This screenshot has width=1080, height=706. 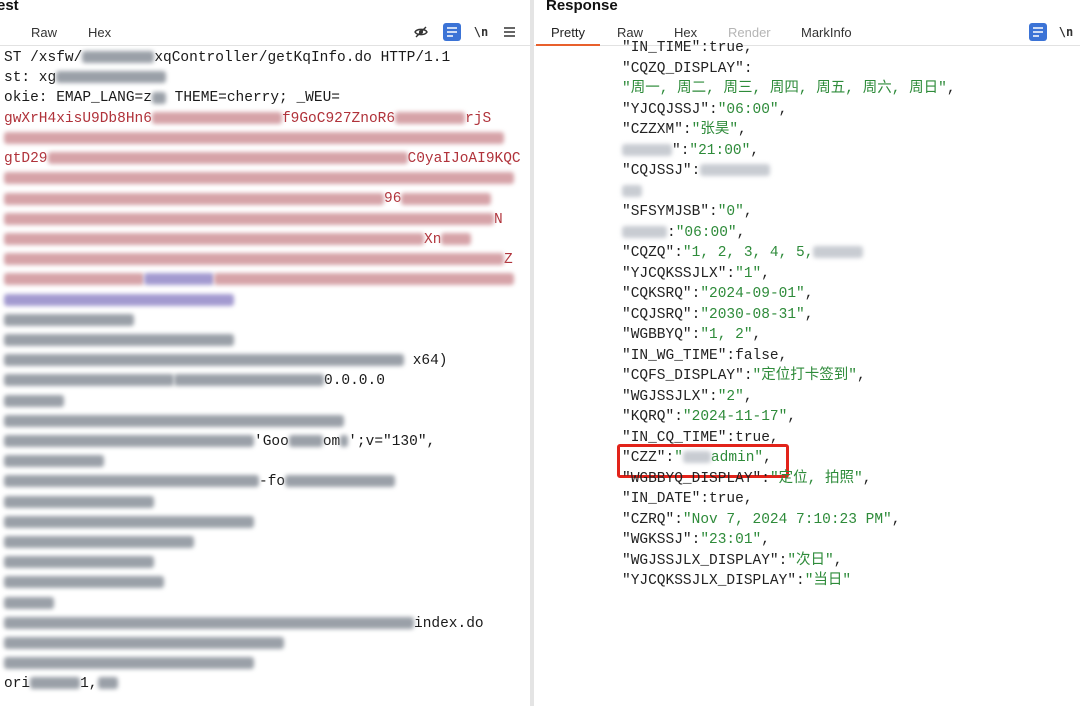 I want to click on request-line: st: xg, so click(x=85, y=78).